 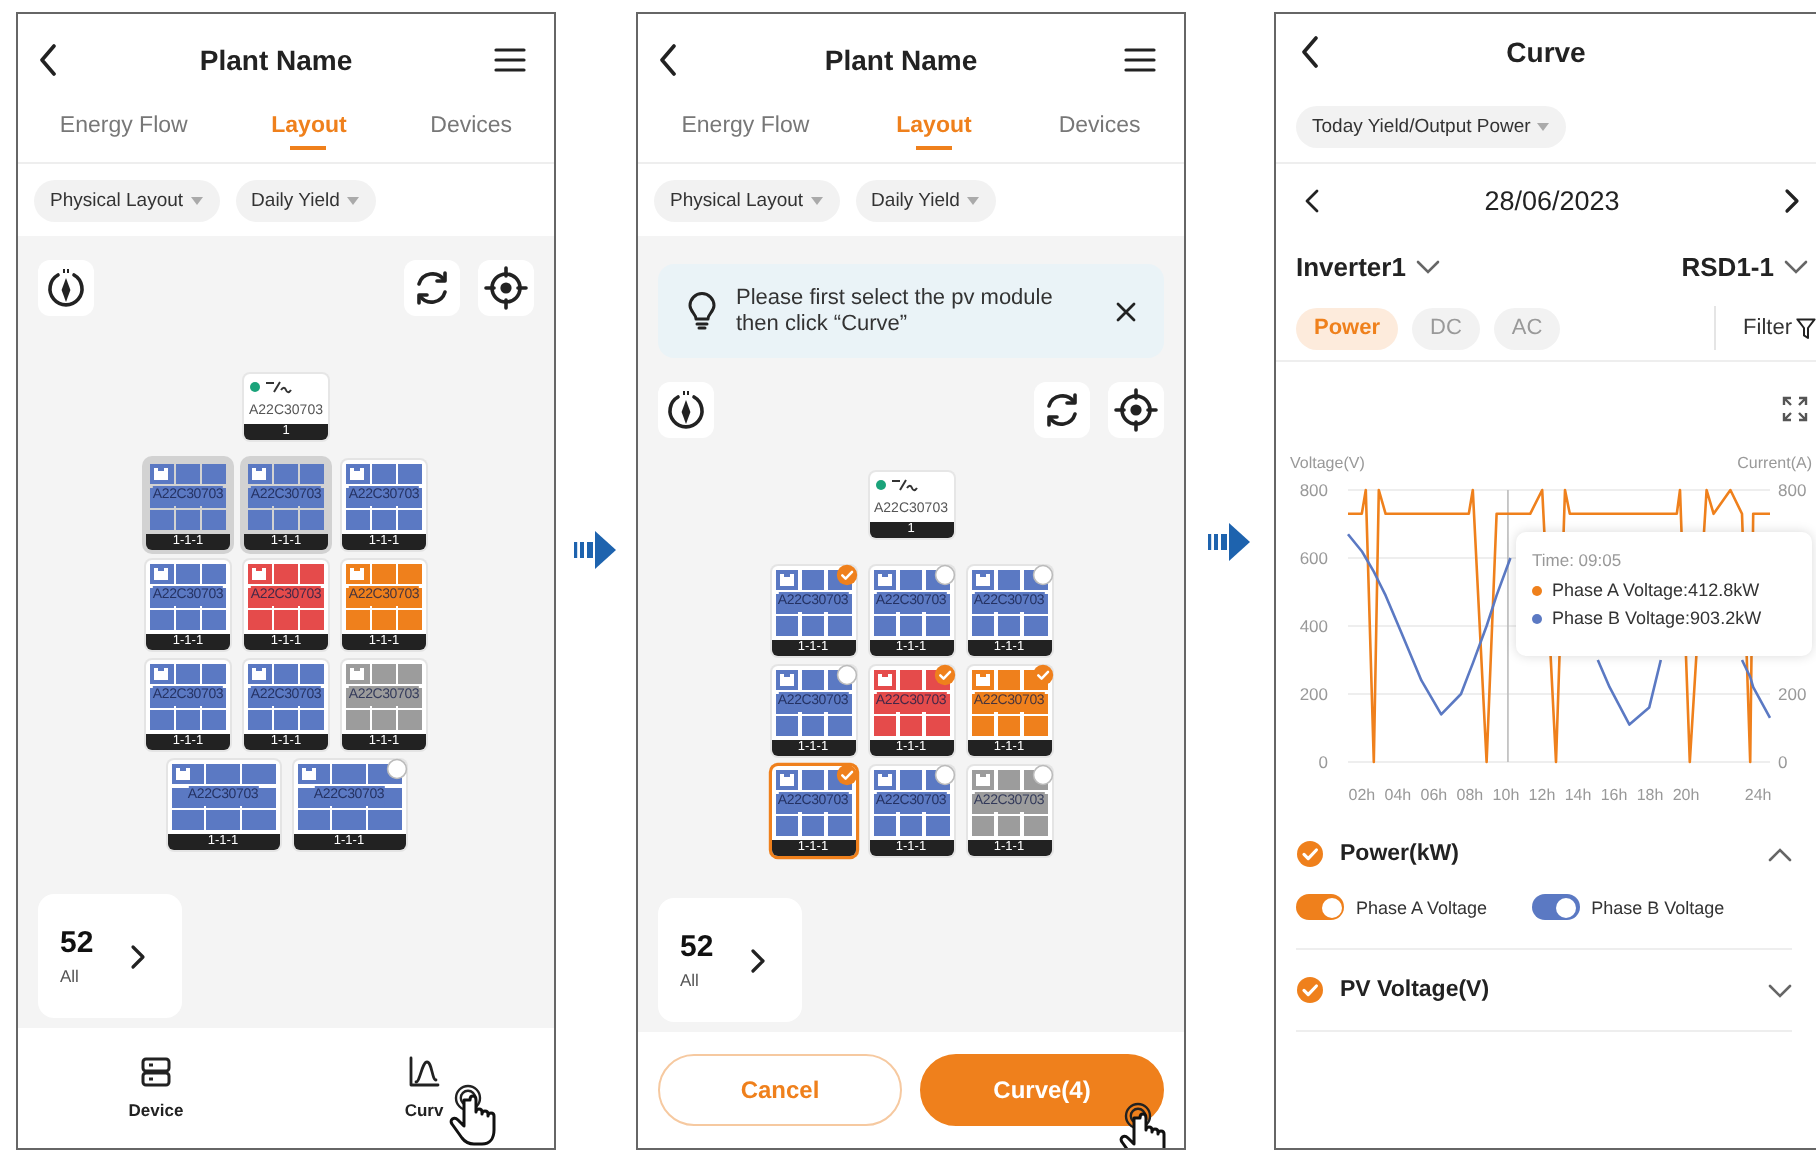 I want to click on crosshair-icon, so click(x=1136, y=410).